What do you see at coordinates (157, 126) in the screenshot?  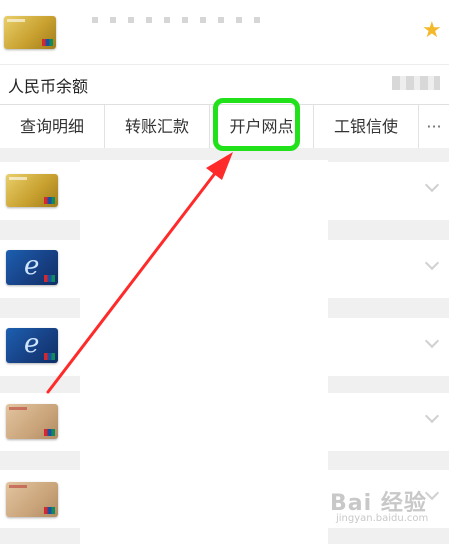 I see `transfer-button: 转账汇款` at bounding box center [157, 126].